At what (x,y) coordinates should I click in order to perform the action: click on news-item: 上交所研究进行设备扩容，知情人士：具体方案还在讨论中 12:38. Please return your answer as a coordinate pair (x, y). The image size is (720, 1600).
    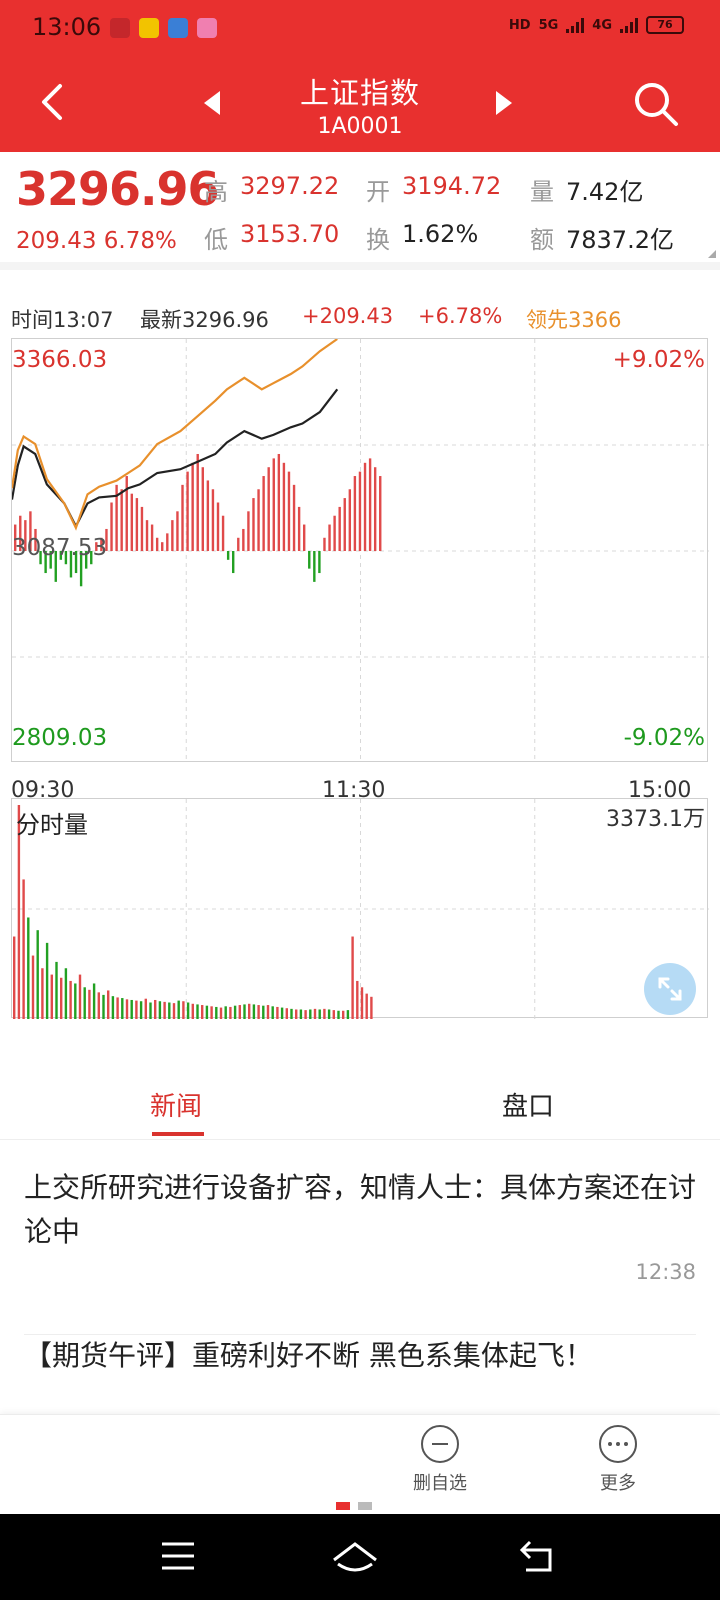
    Looking at the image, I should click on (360, 1246).